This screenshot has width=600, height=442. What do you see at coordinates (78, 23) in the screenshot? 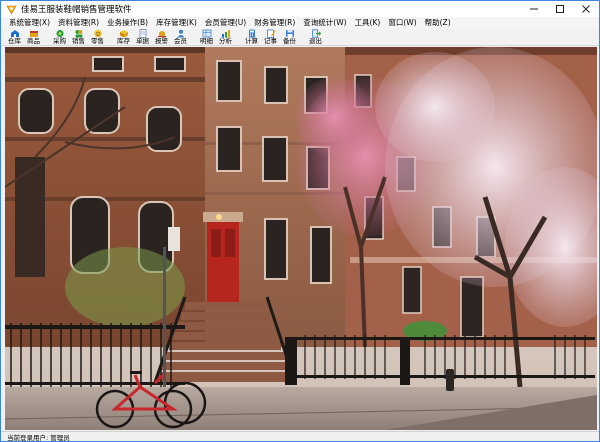
I see `menu-data: 资料管理(R)` at bounding box center [78, 23].